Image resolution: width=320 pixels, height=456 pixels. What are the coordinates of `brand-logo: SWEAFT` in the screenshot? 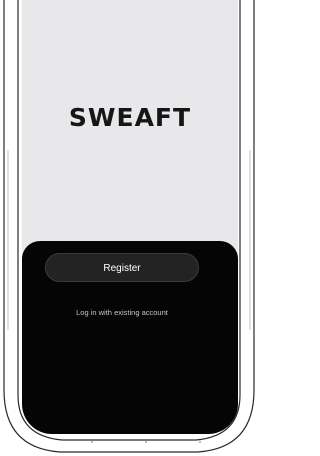 It's located at (130, 117).